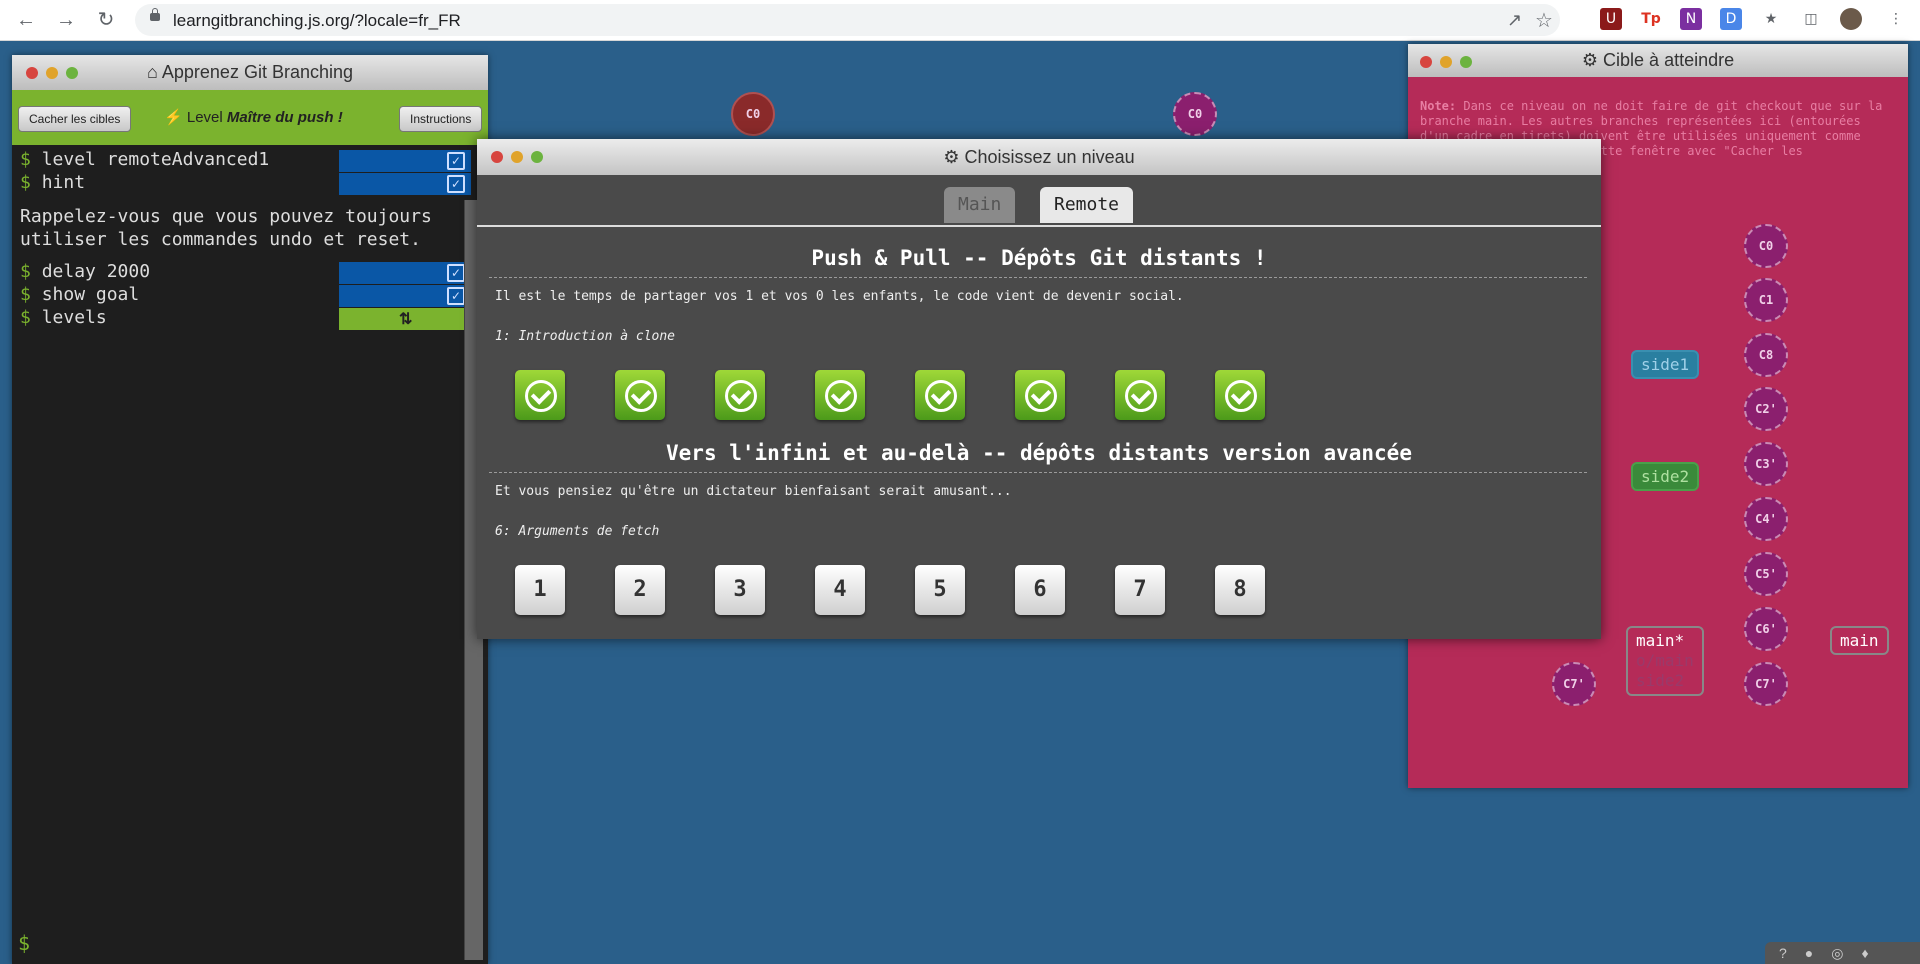 This screenshot has height=964, width=1920. What do you see at coordinates (1766, 409) in the screenshot?
I see `commit-node: C2'` at bounding box center [1766, 409].